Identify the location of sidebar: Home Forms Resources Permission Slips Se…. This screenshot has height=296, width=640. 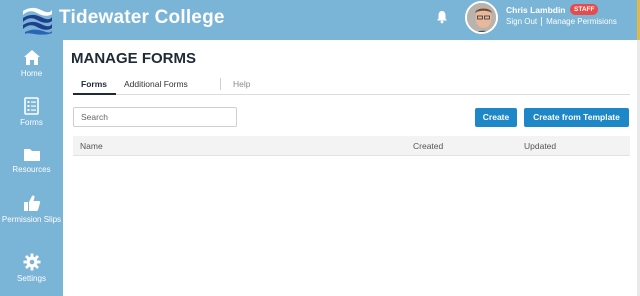
(31, 168).